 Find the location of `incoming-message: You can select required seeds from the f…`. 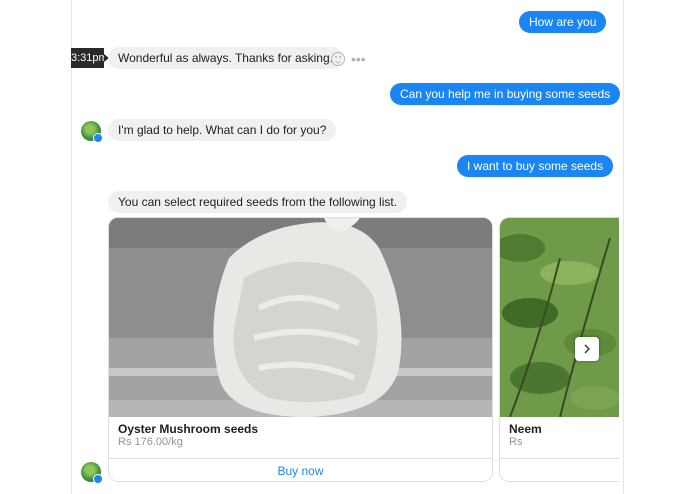

incoming-message: You can select required seeds from the f… is located at coordinates (258, 202).